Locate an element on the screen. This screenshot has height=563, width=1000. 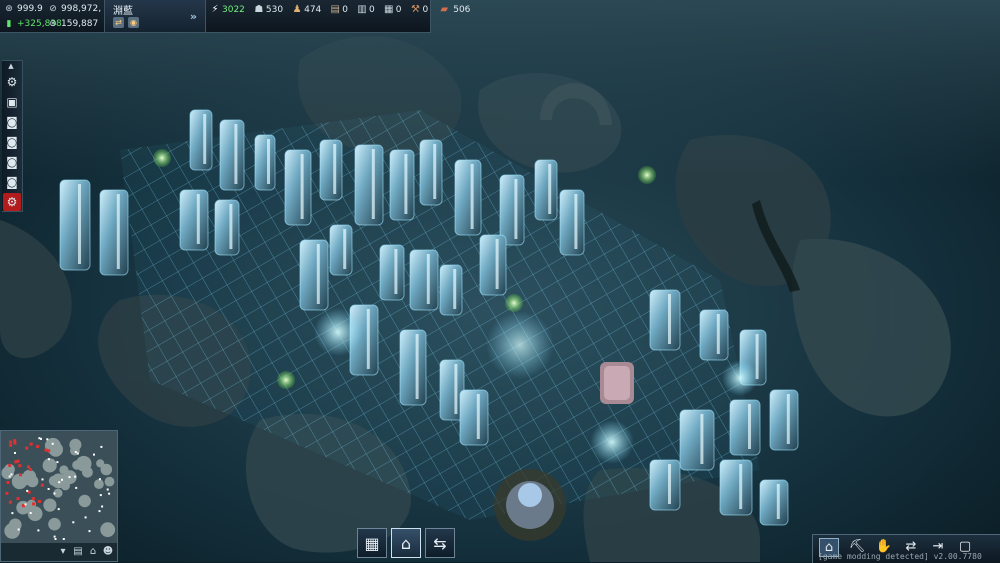
camera-2-icon: ◙ is located at coordinates (12, 142).